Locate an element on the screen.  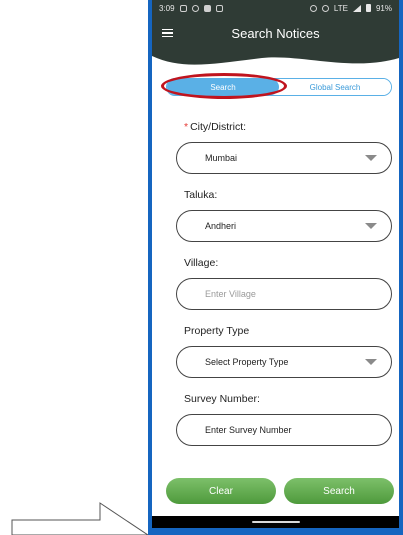
network-type: LTE is located at coordinates (340, 8).